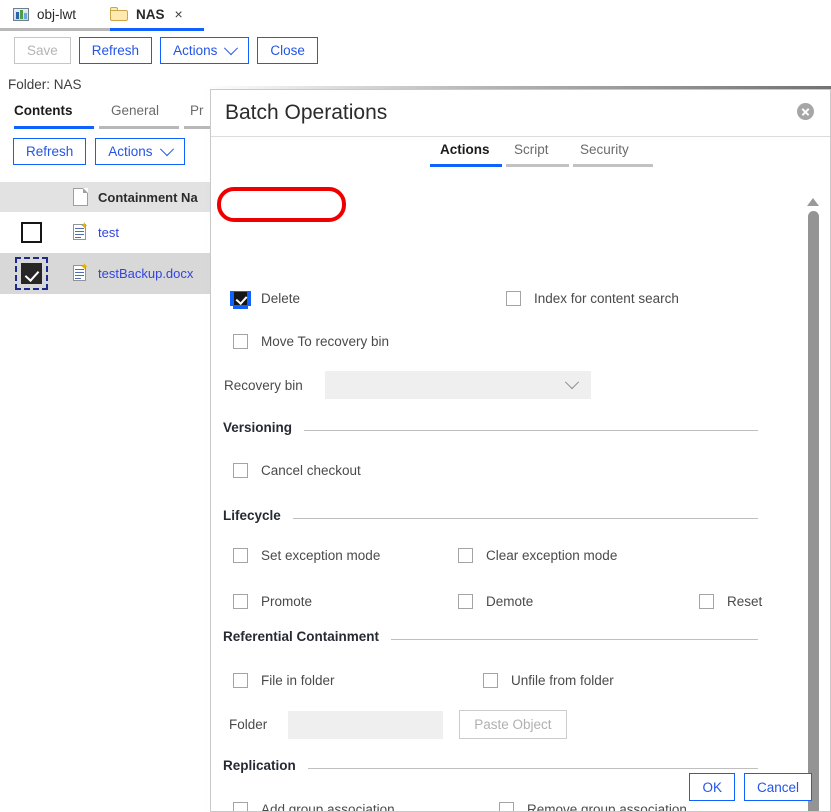 The image size is (831, 812). Describe the element at coordinates (490, 515) in the screenshot. I see `section-lifecycle-header: Lifecycle` at that location.